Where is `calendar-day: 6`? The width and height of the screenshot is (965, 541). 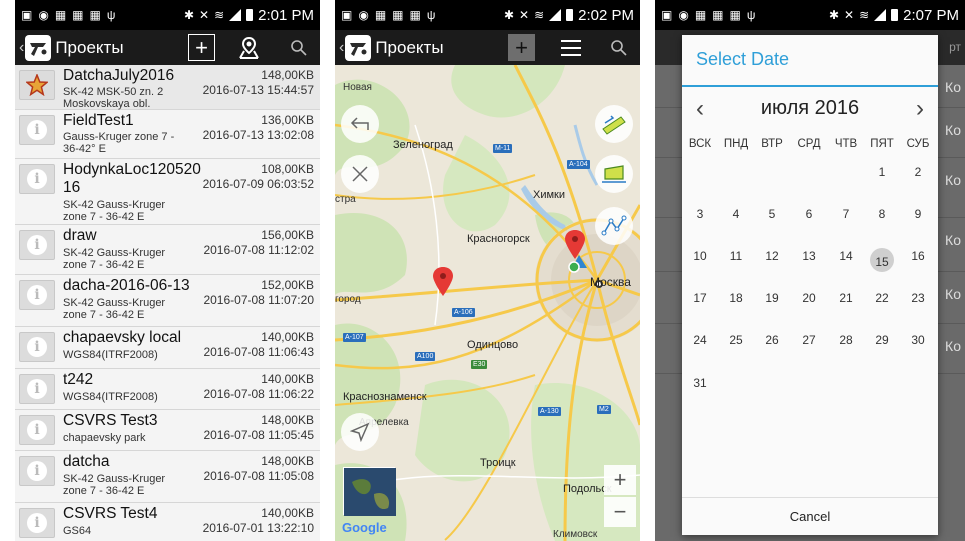
calendar-day: 6 is located at coordinates (809, 214).